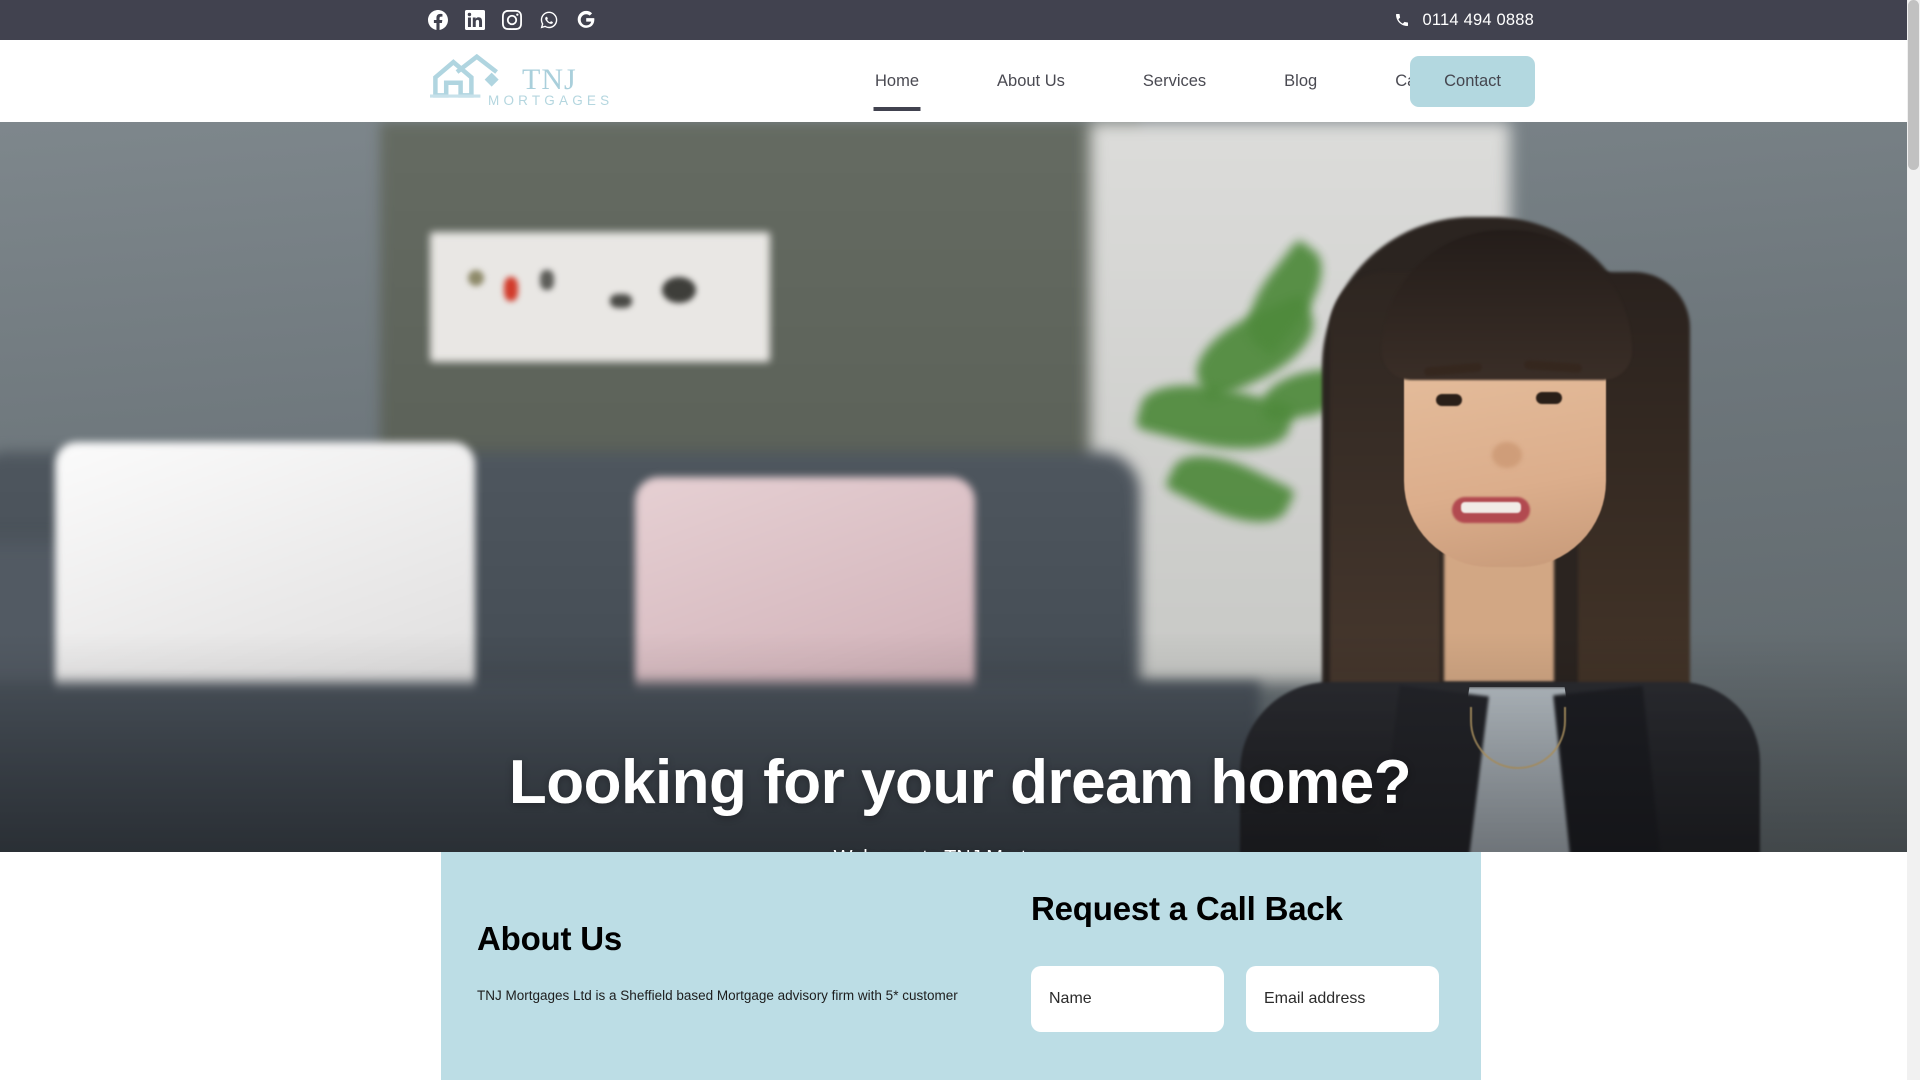 This screenshot has height=1080, width=1920. I want to click on name-field, so click(1127, 999).